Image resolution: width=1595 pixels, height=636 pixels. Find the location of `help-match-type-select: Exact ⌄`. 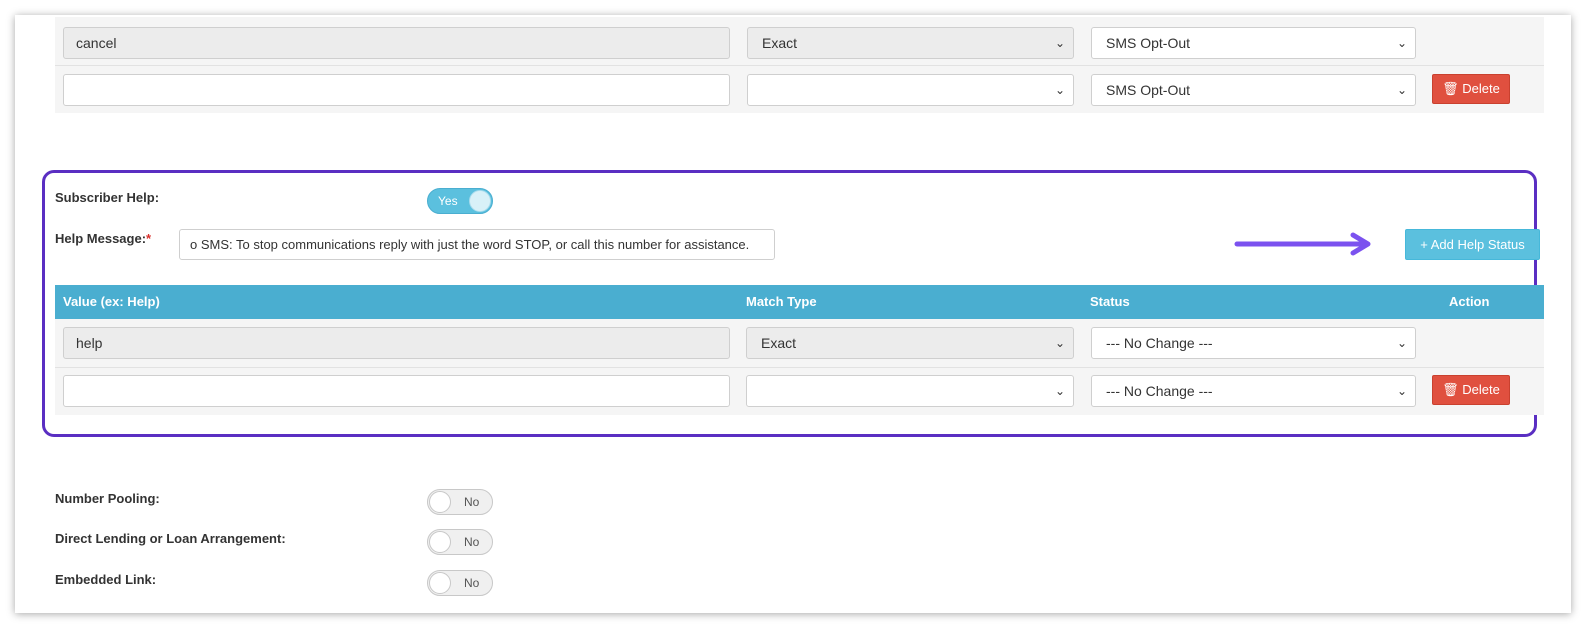

help-match-type-select: Exact ⌄ is located at coordinates (910, 343).